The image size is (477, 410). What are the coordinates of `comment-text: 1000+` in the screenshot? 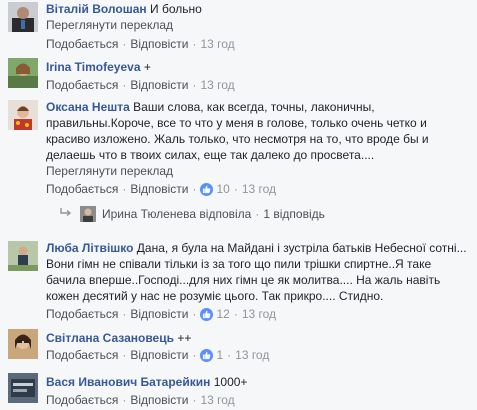 It's located at (230, 382).